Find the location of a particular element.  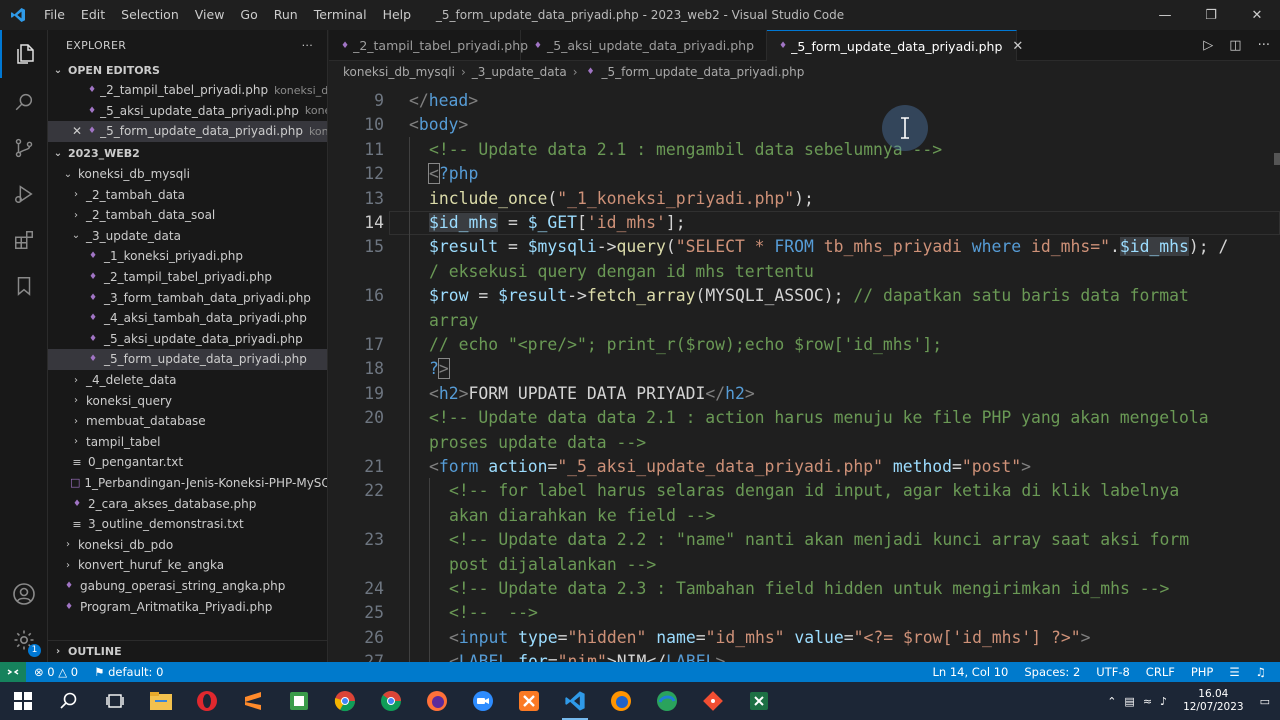

folder-item: › _2_tambah_data is located at coordinates (187, 194).